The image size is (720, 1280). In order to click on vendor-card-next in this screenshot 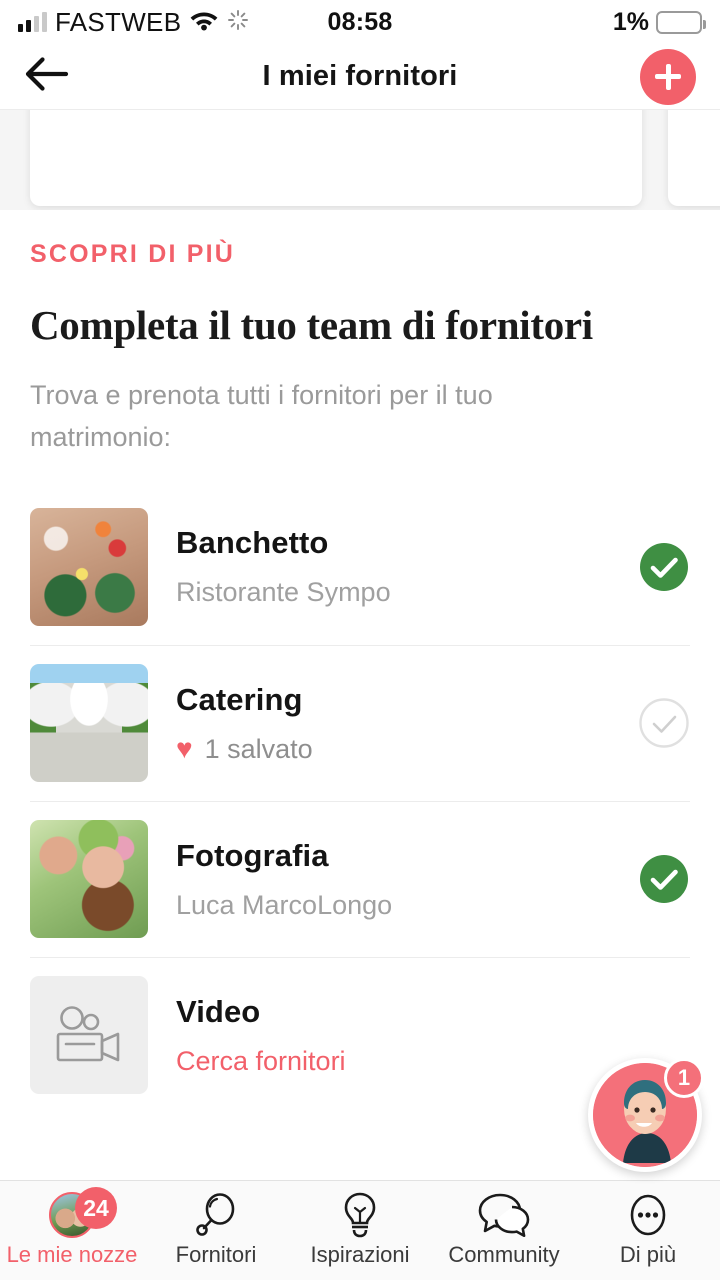, I will do `click(694, 158)`.